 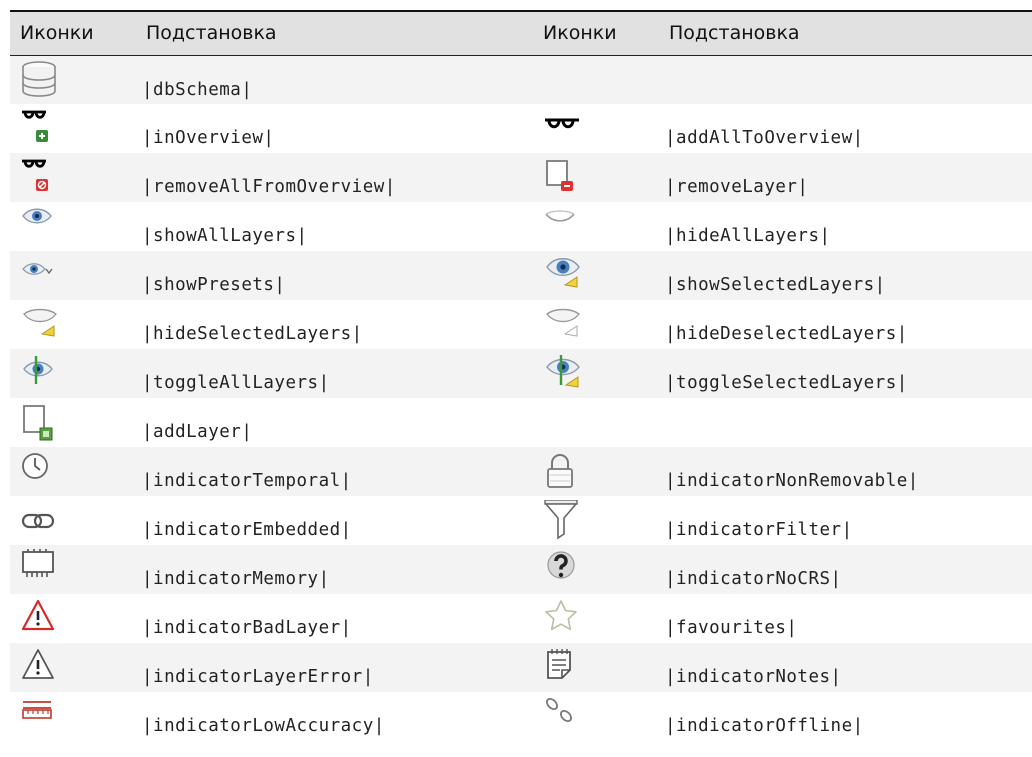 I want to click on header-icons-left: Иконки, so click(x=73, y=34).